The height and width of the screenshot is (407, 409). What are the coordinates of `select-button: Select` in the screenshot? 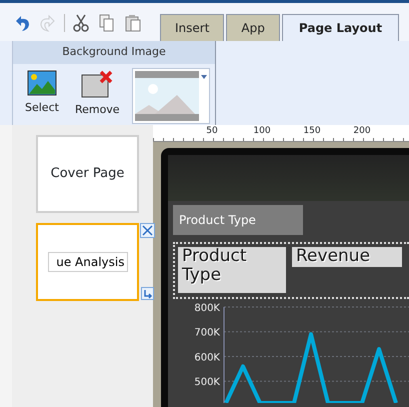 It's located at (42, 93).